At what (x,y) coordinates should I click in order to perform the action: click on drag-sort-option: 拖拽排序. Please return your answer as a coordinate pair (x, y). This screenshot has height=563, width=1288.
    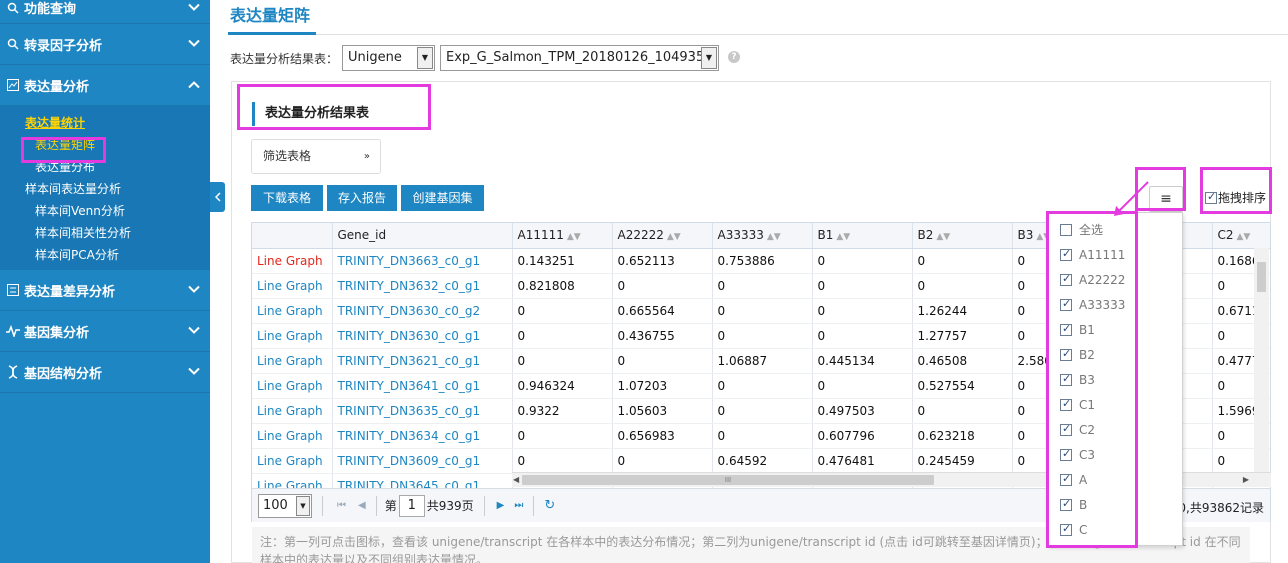
    Looking at the image, I should click on (1235, 197).